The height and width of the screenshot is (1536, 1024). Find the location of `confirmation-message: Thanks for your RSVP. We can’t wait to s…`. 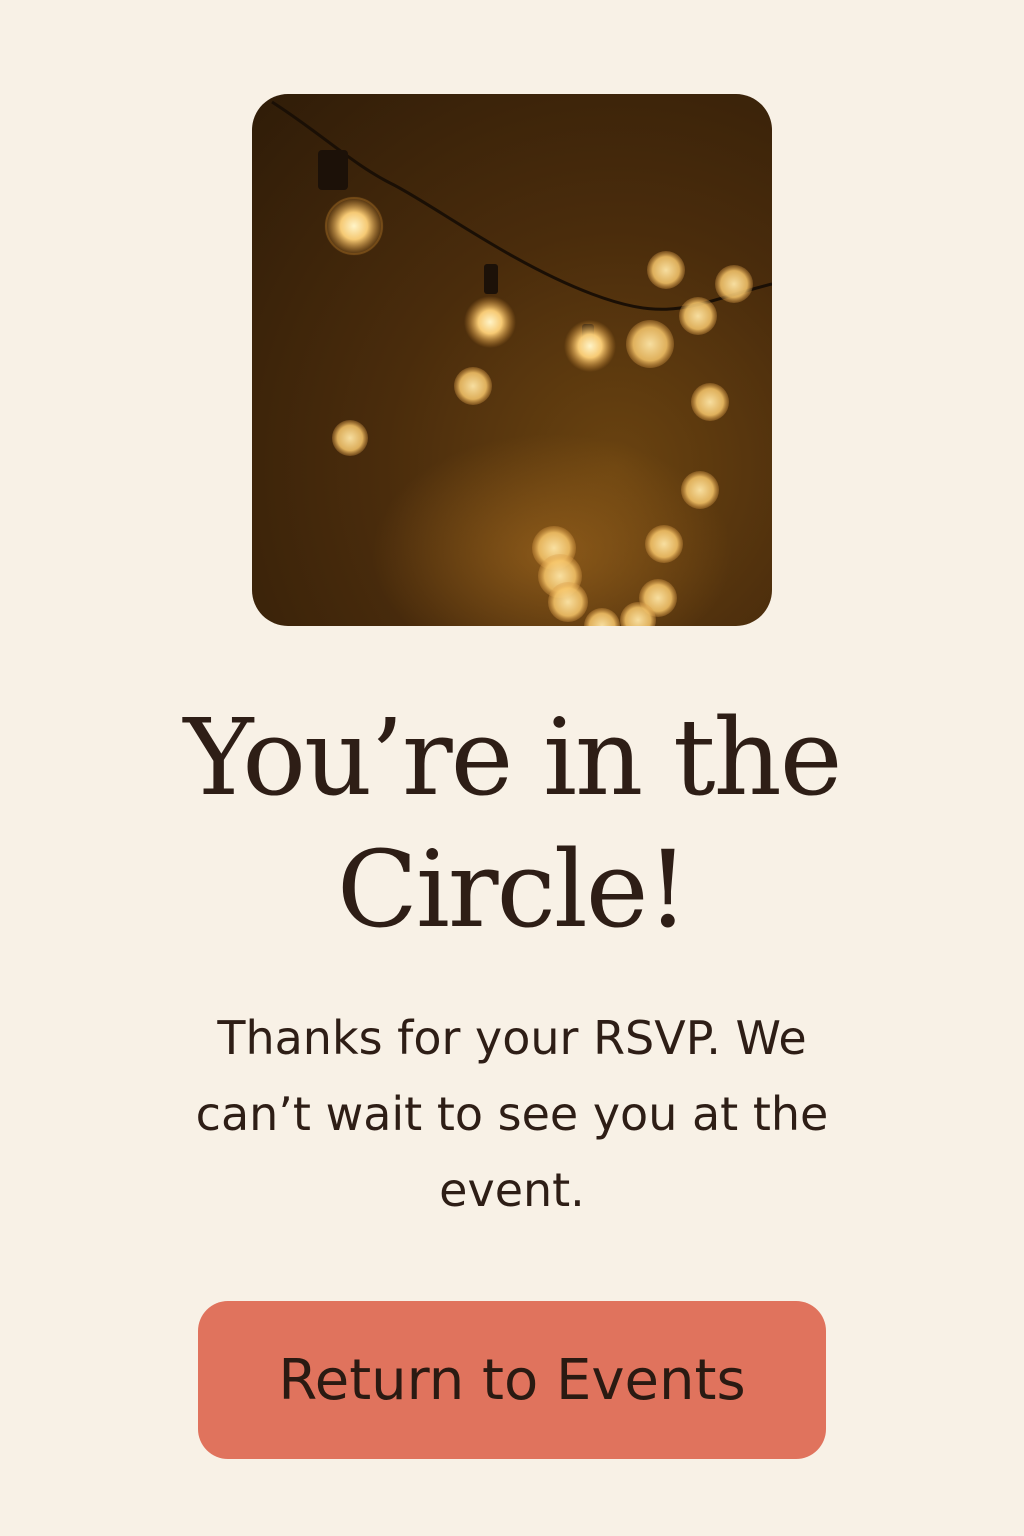

confirmation-message: Thanks for your RSVP. We can’t wait to s… is located at coordinates (512, 1114).